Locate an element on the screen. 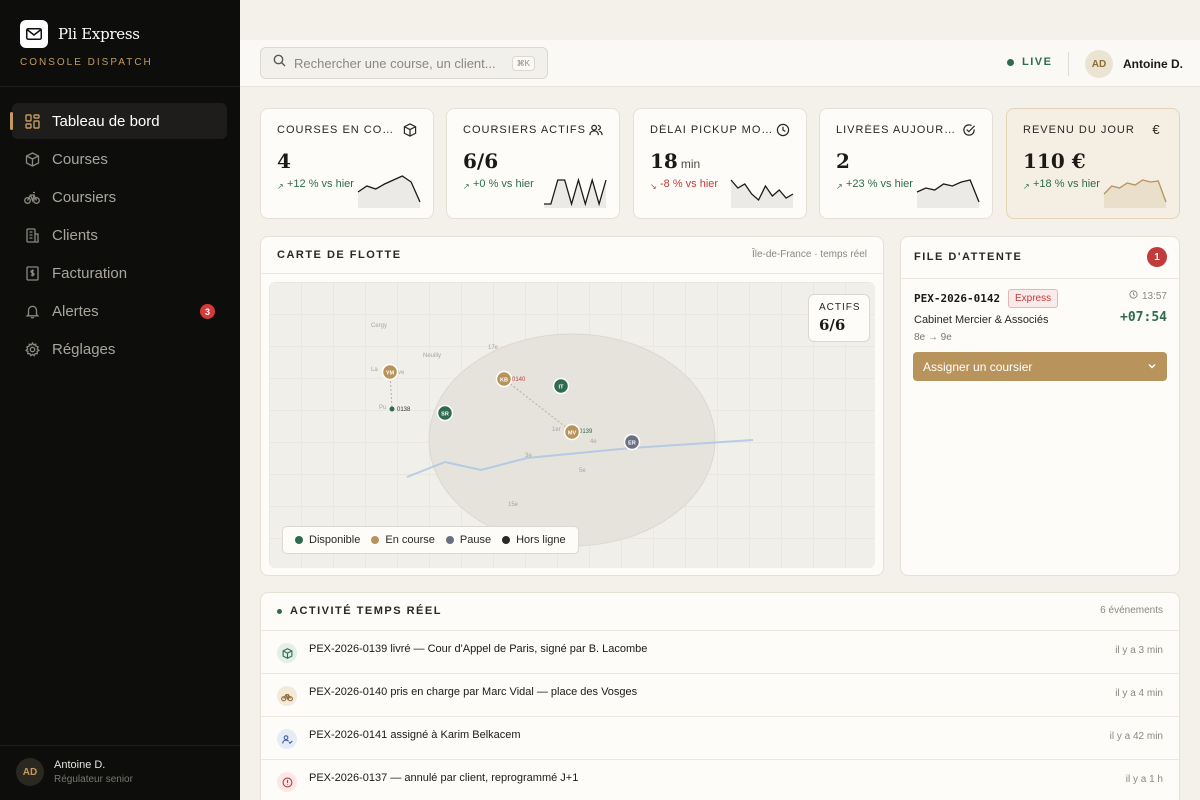 The width and height of the screenshot is (1200, 800). kpi-title: REVENU DU JOUR is located at coordinates (1079, 130).